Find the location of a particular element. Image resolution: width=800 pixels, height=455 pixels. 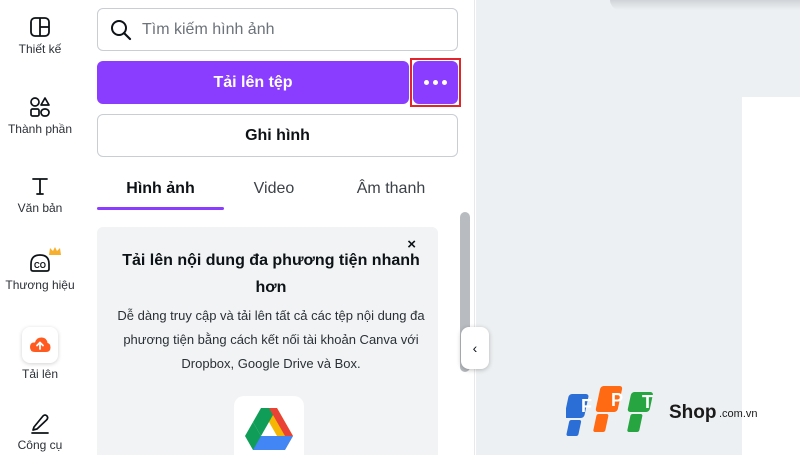

fpt-shop-watermark: F P T Shop .com.vn is located at coordinates (681, 410).